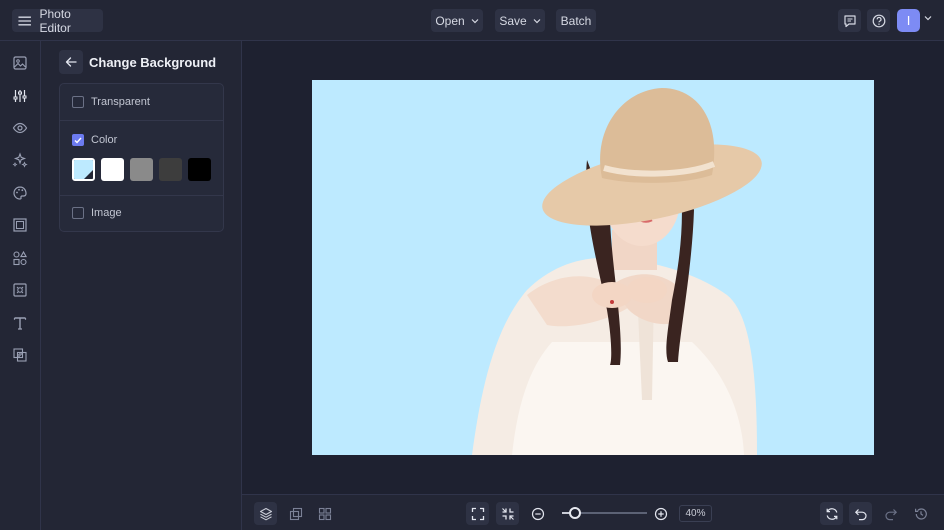 The width and height of the screenshot is (944, 530). I want to click on batch-button: Batch, so click(576, 20).